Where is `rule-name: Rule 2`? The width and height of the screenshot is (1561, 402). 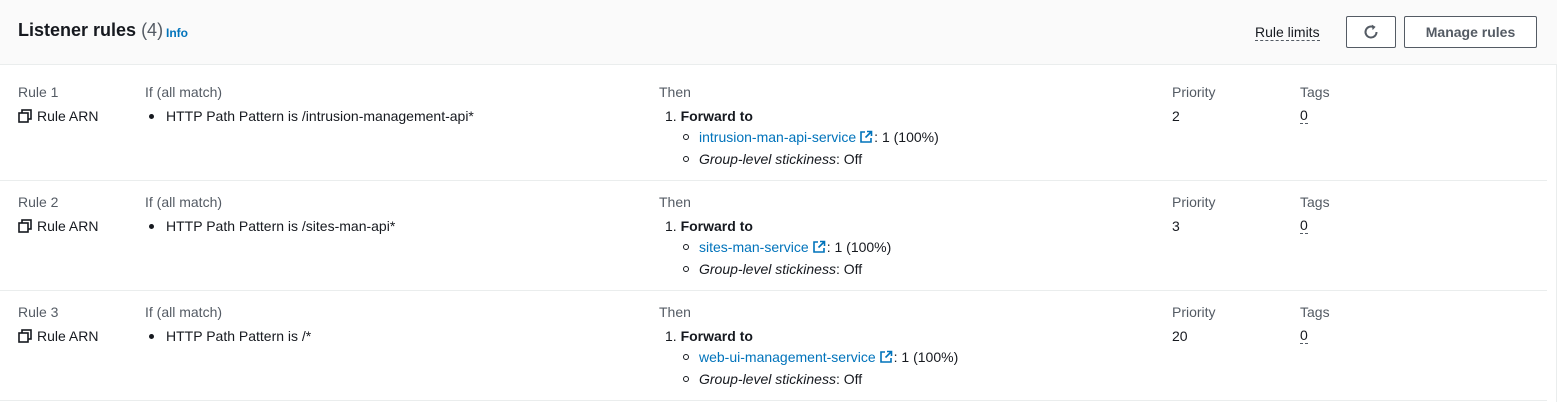 rule-name: Rule 2 is located at coordinates (38, 202).